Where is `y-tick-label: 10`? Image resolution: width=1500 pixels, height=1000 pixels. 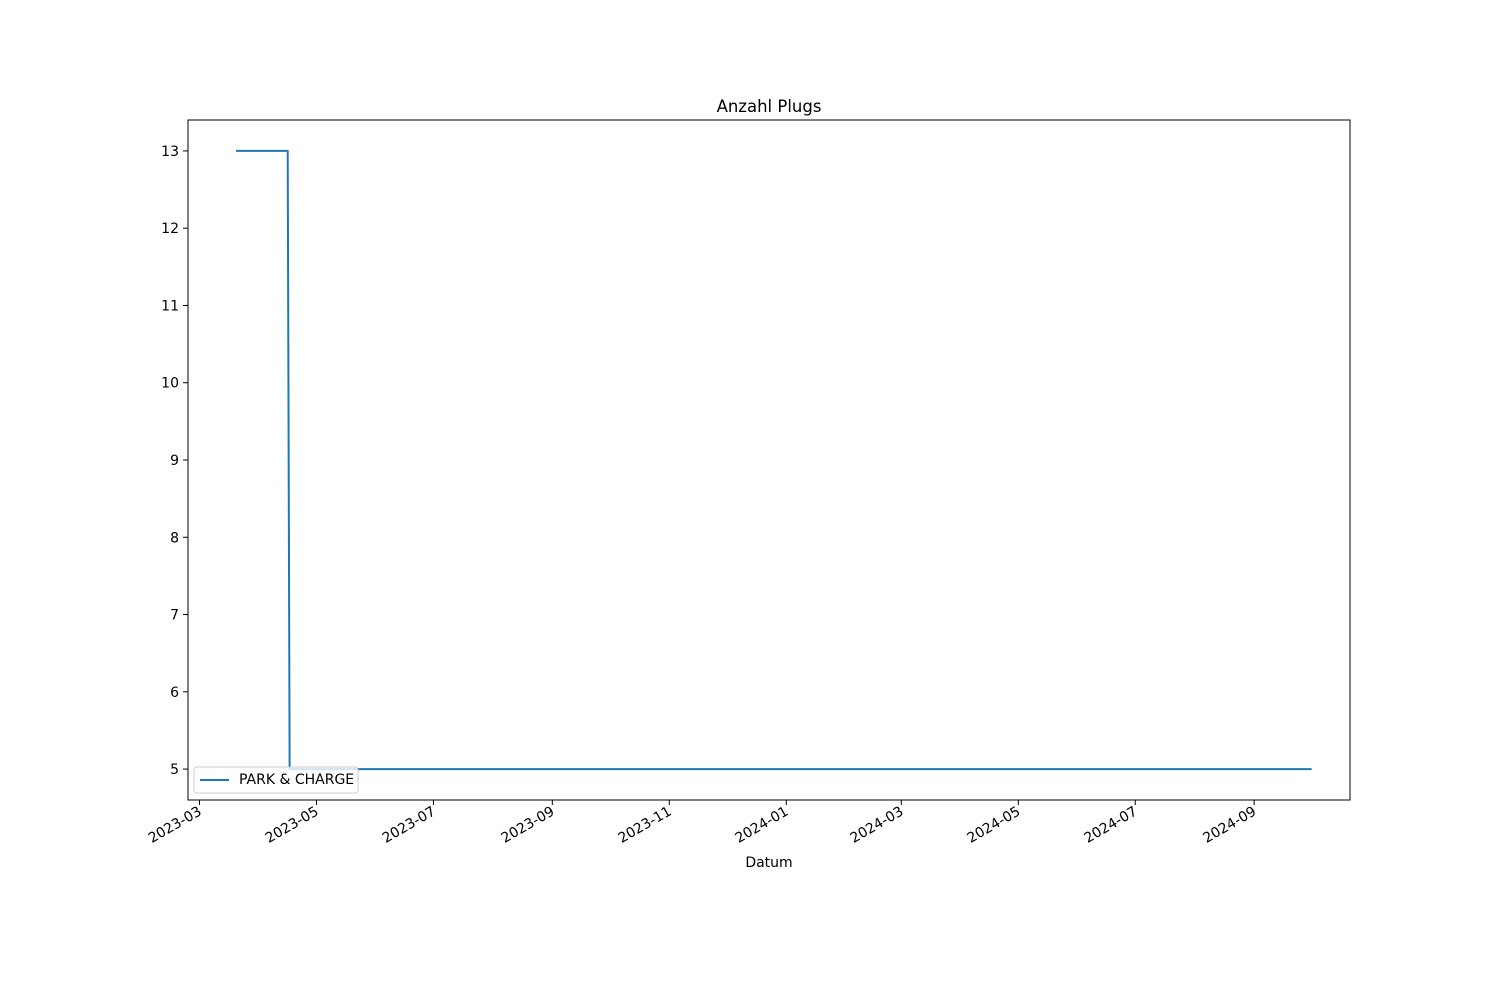
y-tick-label: 10 is located at coordinates (170, 384).